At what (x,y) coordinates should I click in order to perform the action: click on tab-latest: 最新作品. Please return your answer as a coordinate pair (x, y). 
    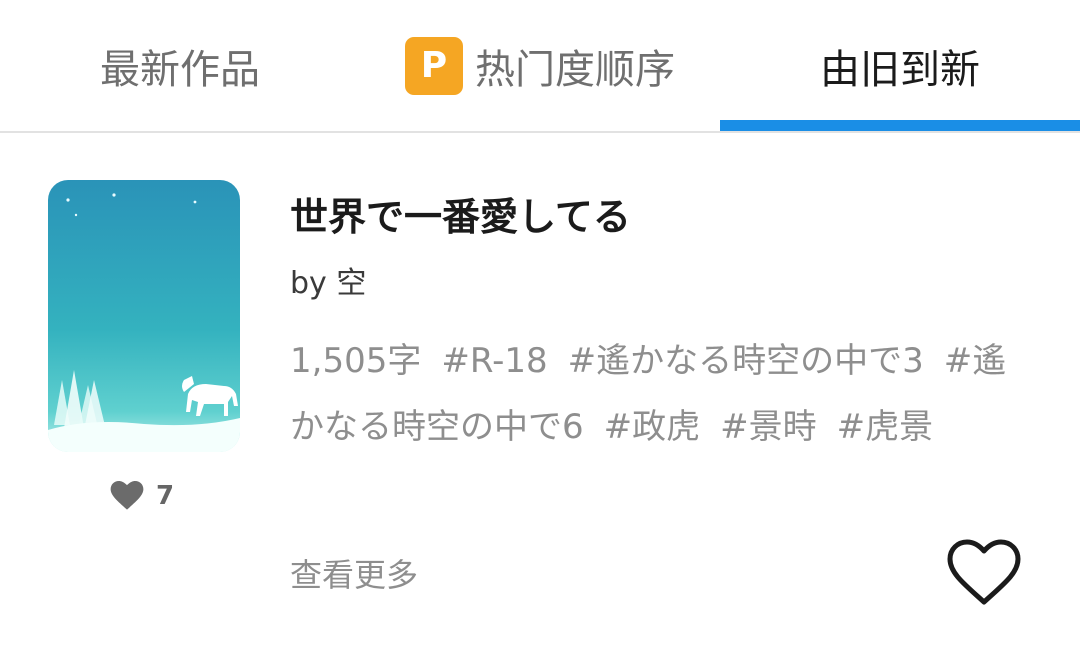
    Looking at the image, I should click on (180, 65).